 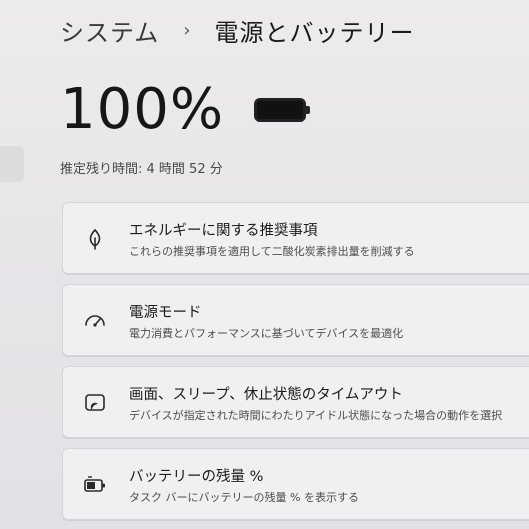 What do you see at coordinates (295, 484) in the screenshot?
I see `card-battery-percentage: バッテリーの残量 % タスク バーにバッテリーの残量 % を表示する` at bounding box center [295, 484].